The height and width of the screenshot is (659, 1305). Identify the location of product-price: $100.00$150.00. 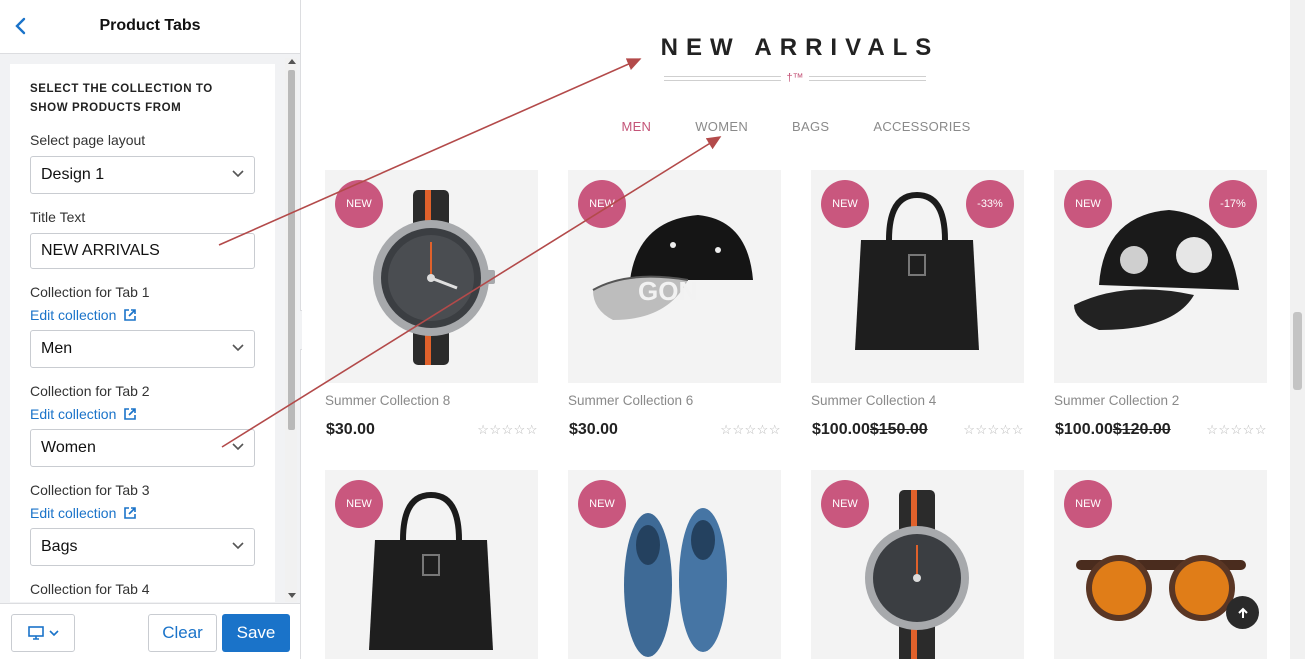
(870, 429).